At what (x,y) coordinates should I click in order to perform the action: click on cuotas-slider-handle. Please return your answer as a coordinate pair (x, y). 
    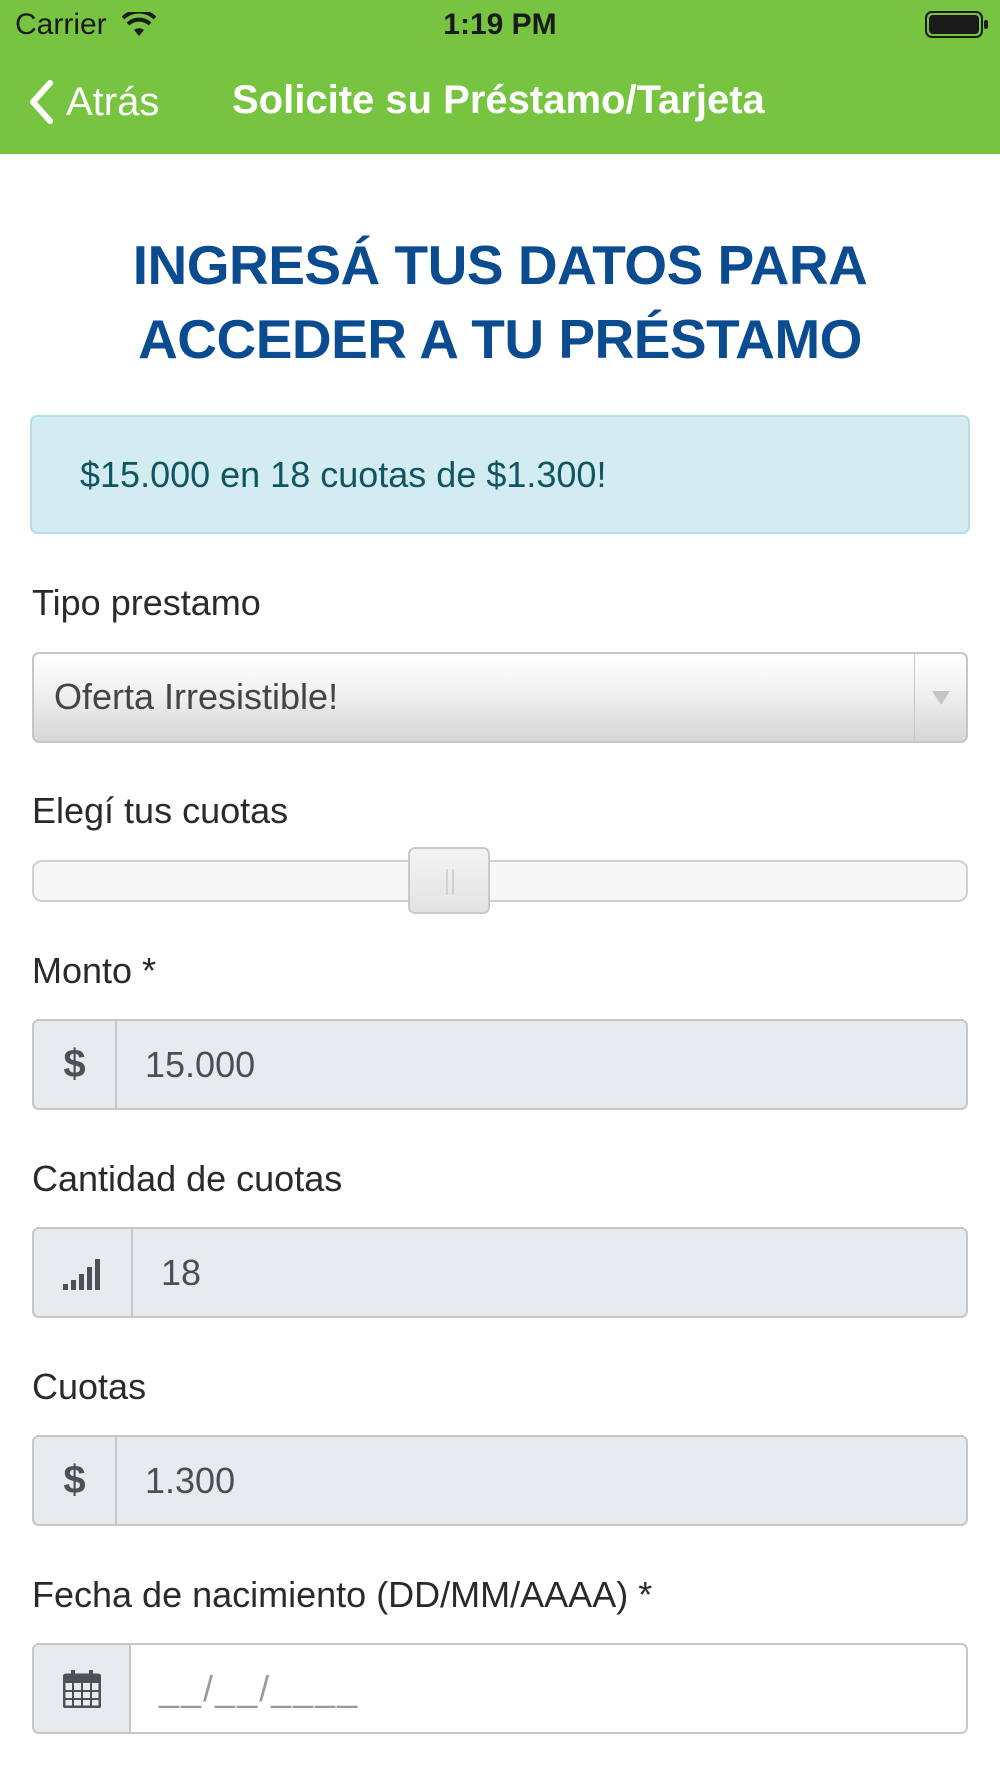
    Looking at the image, I should click on (448, 880).